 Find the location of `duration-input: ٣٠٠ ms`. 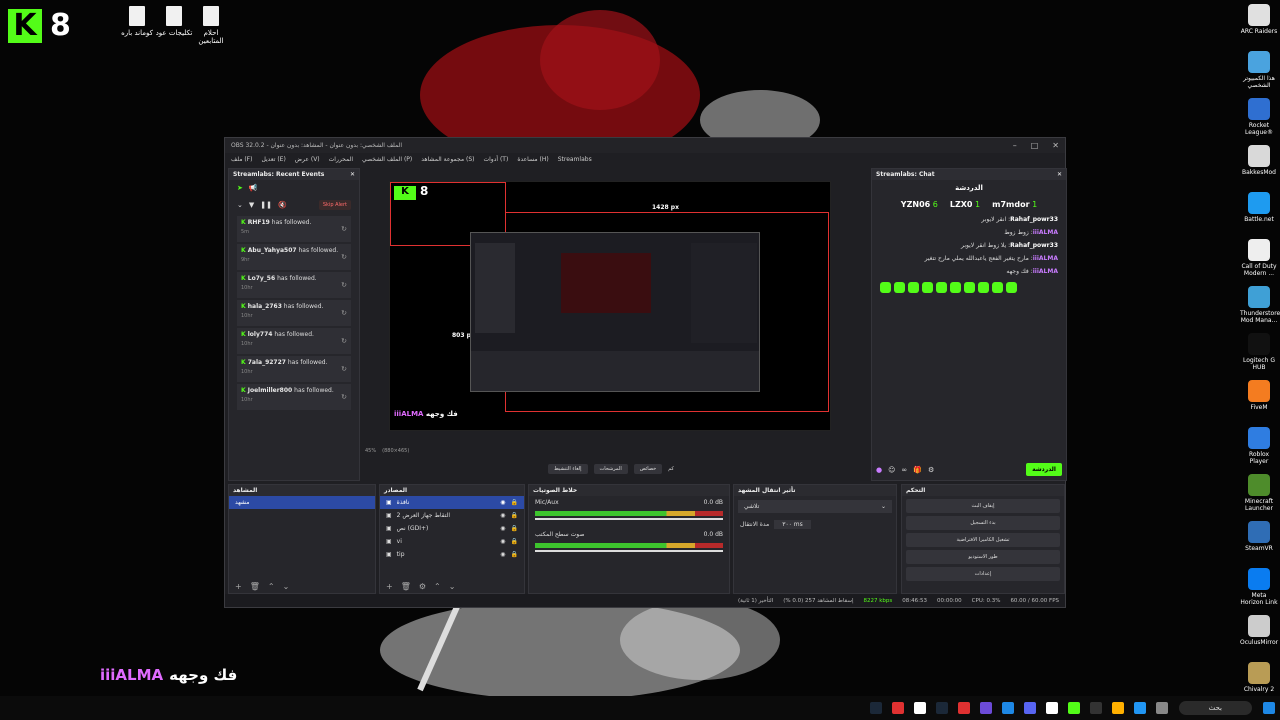

duration-input: ٣٠٠ ms is located at coordinates (792, 524).